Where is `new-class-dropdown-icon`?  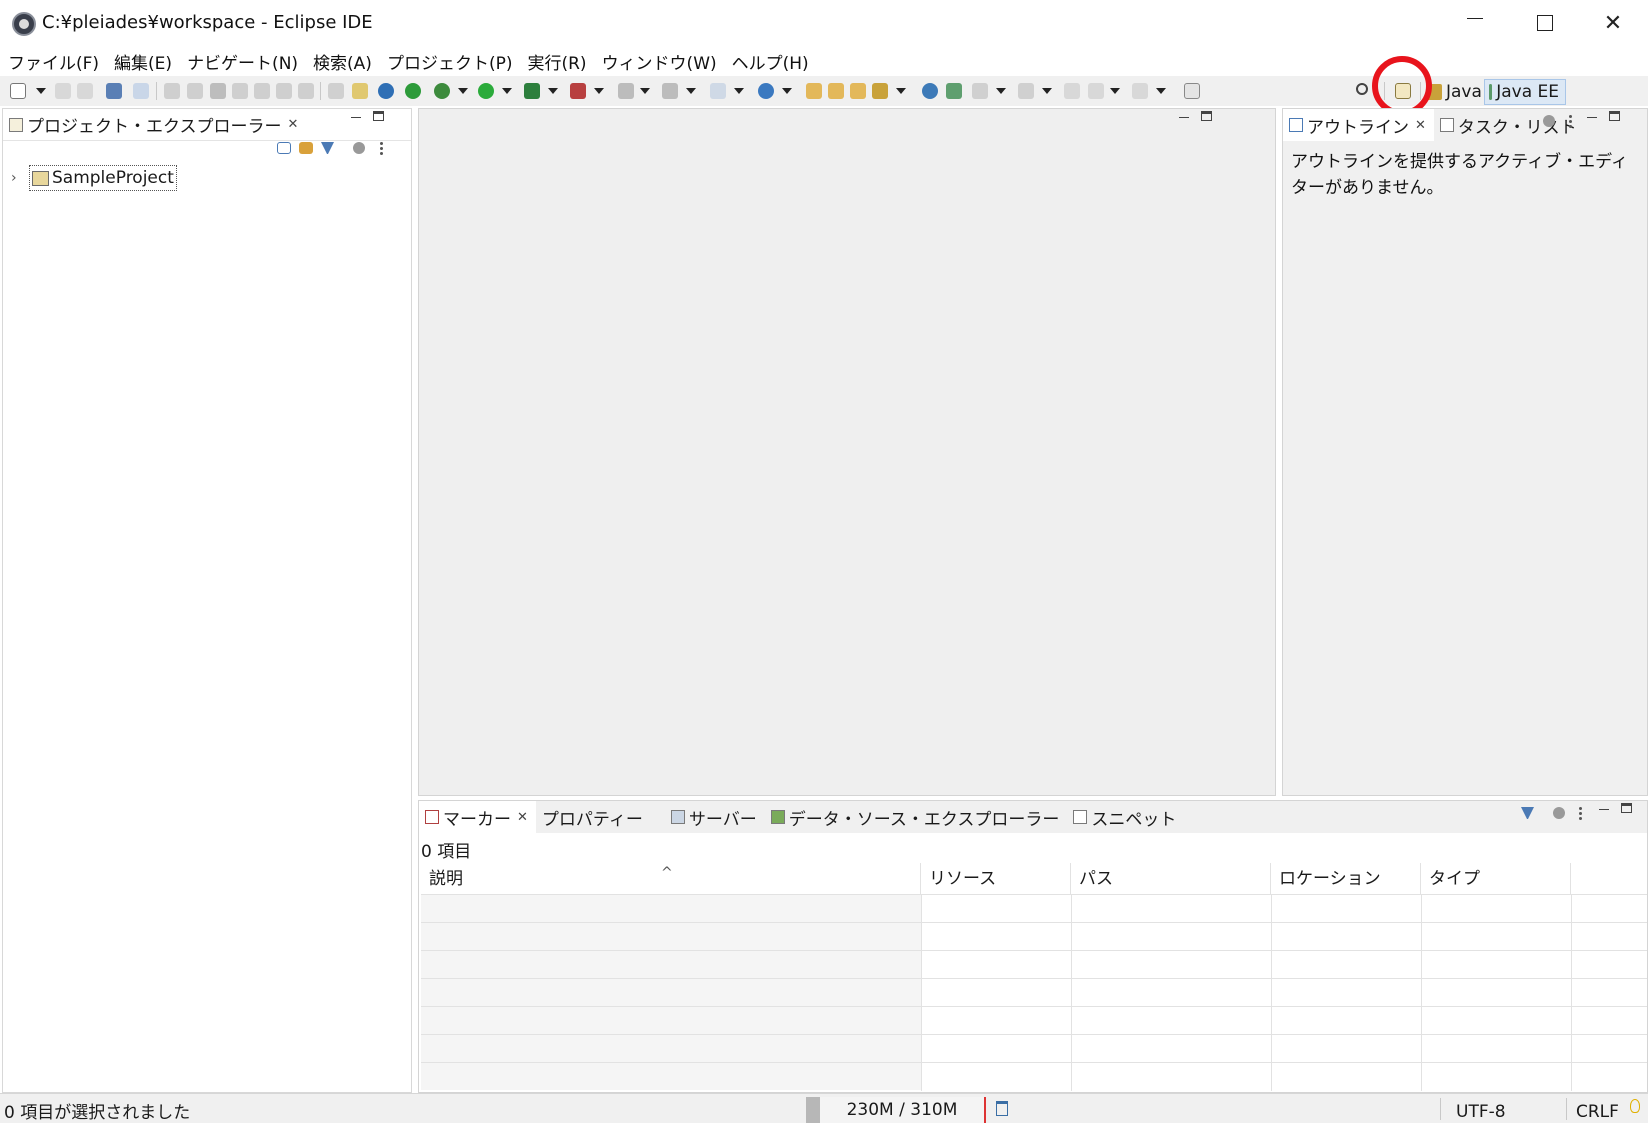
new-class-dropdown-icon is located at coordinates (787, 91).